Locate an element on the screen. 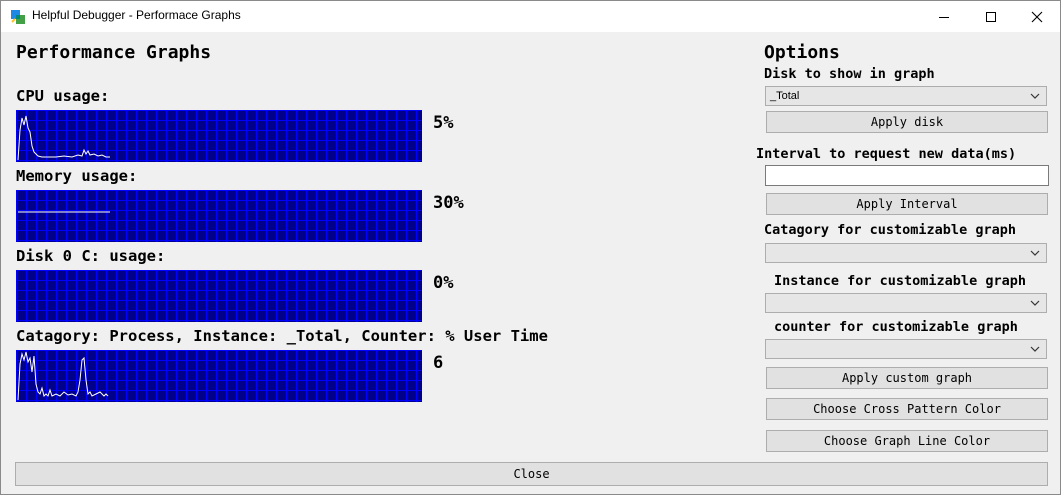 The width and height of the screenshot is (1061, 495). custom-graph is located at coordinates (219, 376).